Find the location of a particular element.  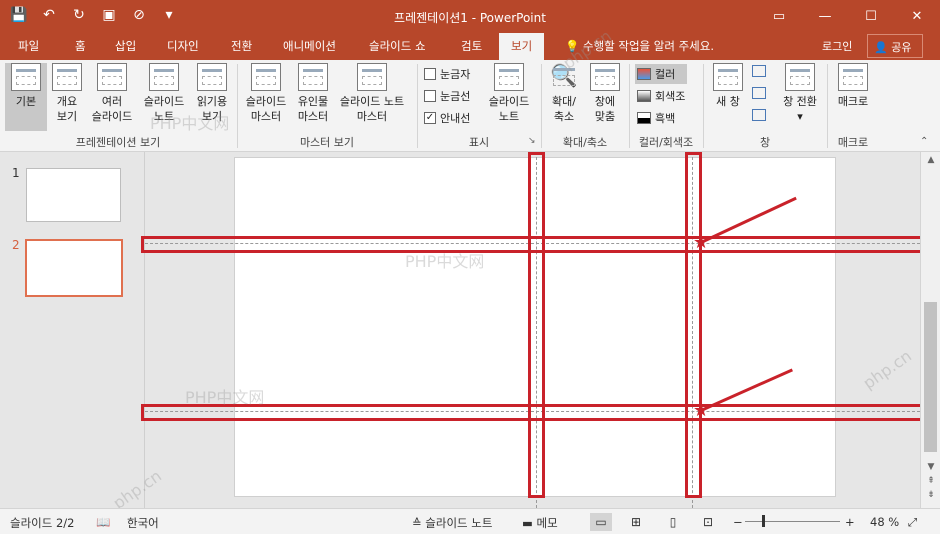

share-label: 공유 is located at coordinates (901, 47).